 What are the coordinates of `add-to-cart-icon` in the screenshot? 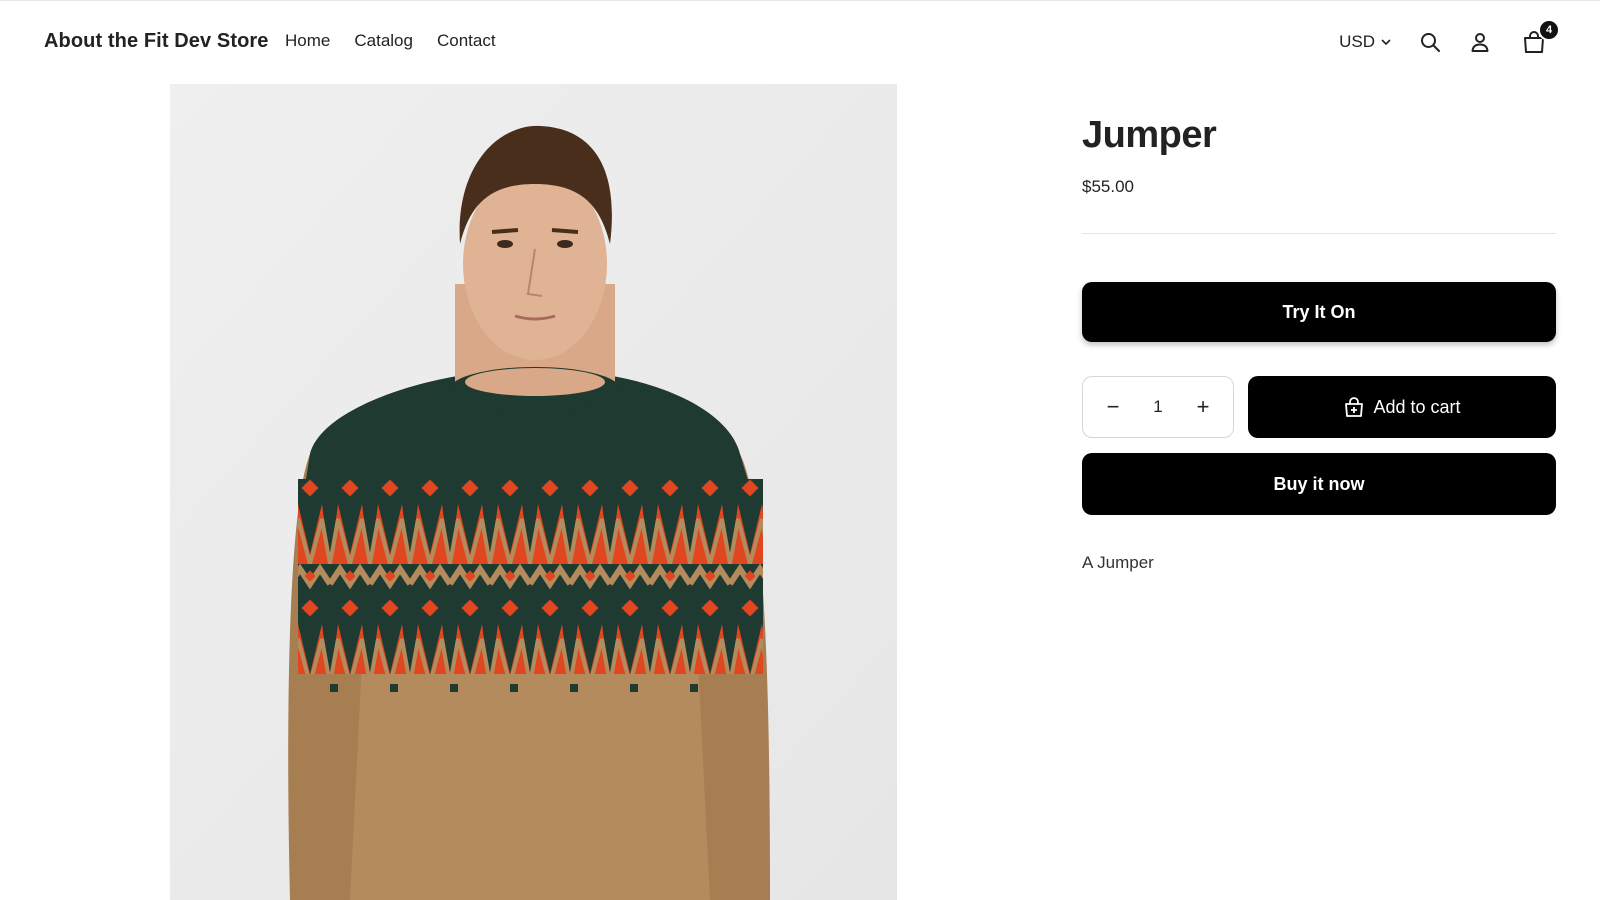 It's located at (1354, 407).